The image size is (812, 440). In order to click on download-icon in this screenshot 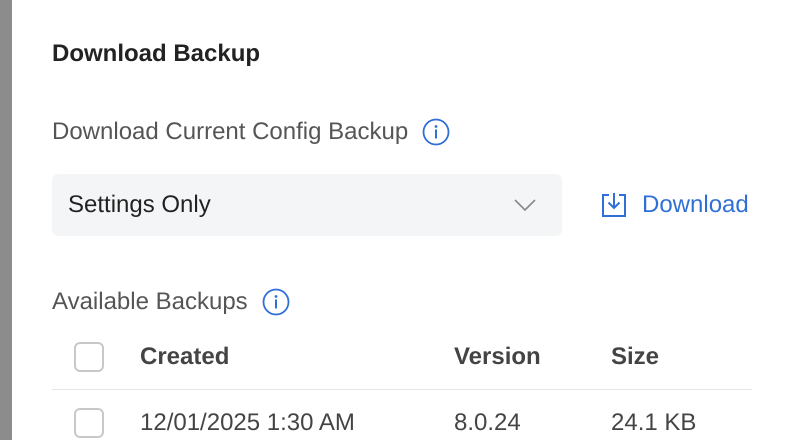, I will do `click(614, 205)`.